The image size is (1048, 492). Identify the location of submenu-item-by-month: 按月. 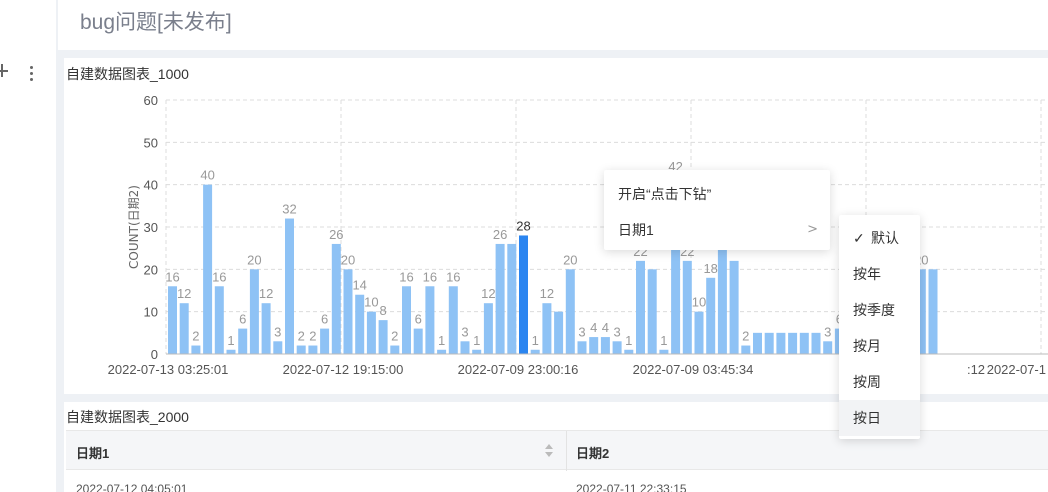
(879, 346).